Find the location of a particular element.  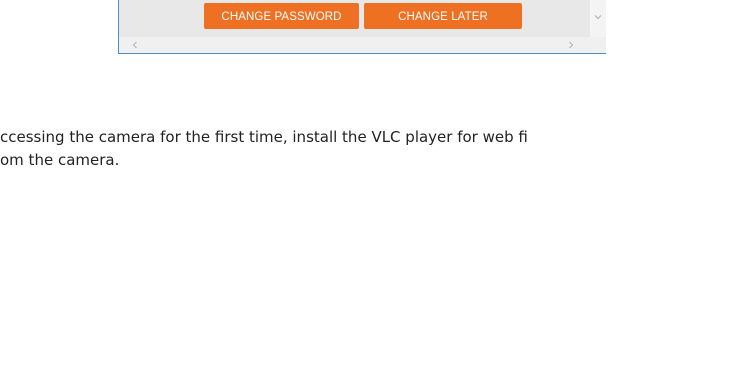

instruction-line: om the camera. is located at coordinates (60, 160).